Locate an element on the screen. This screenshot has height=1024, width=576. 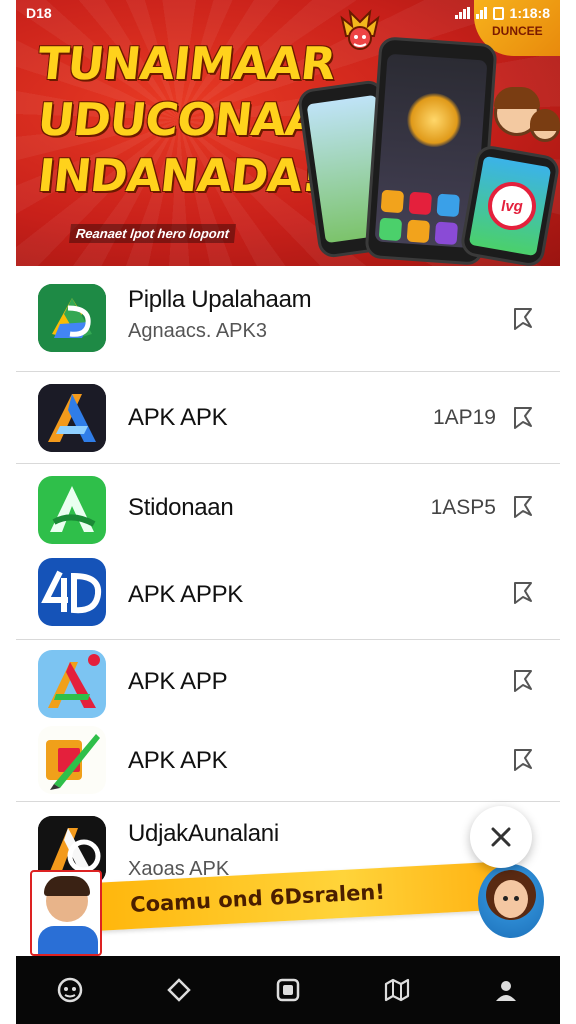
nav-assistant-button is located at coordinates (70, 990).